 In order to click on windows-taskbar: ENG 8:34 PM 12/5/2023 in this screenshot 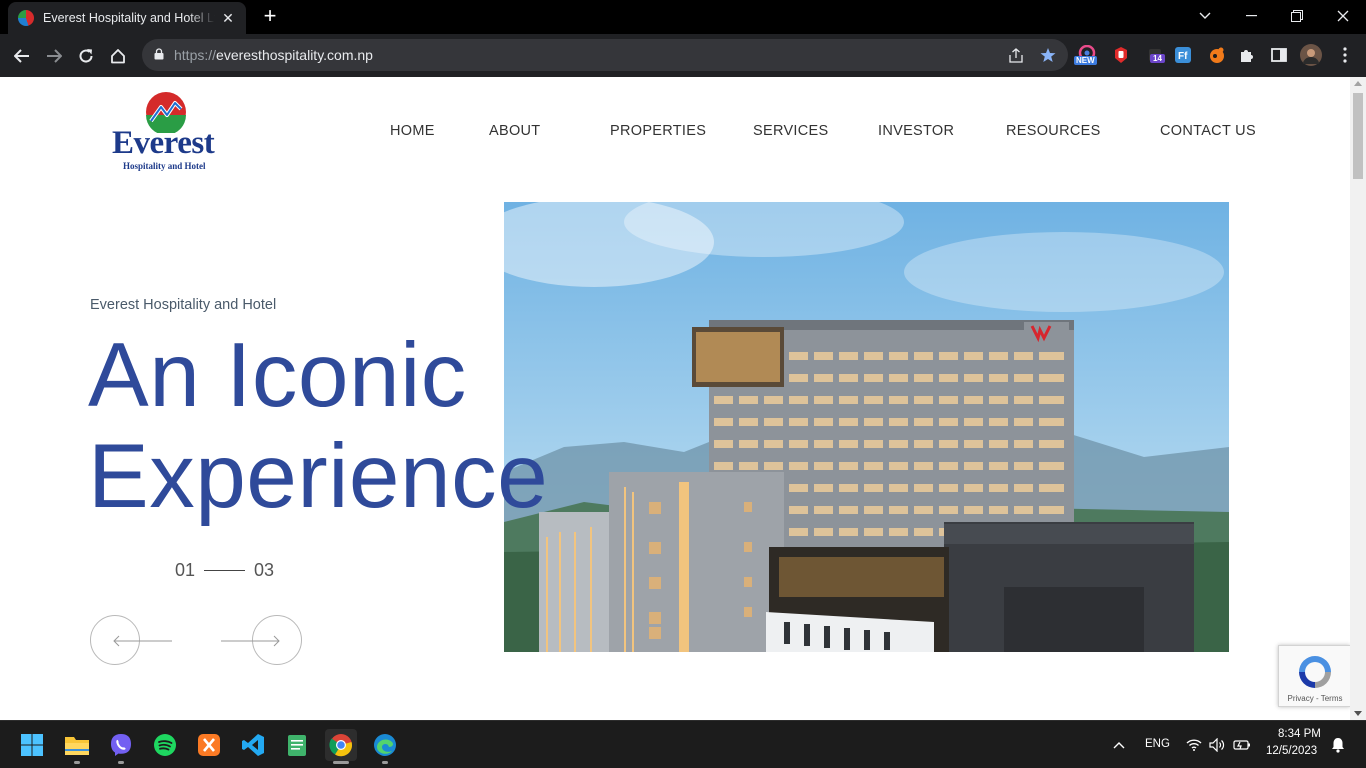, I will do `click(683, 744)`.